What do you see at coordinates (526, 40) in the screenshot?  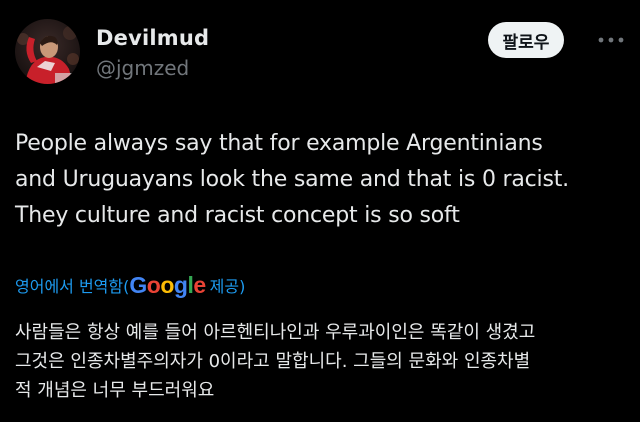 I see `follow-button: 팔로우` at bounding box center [526, 40].